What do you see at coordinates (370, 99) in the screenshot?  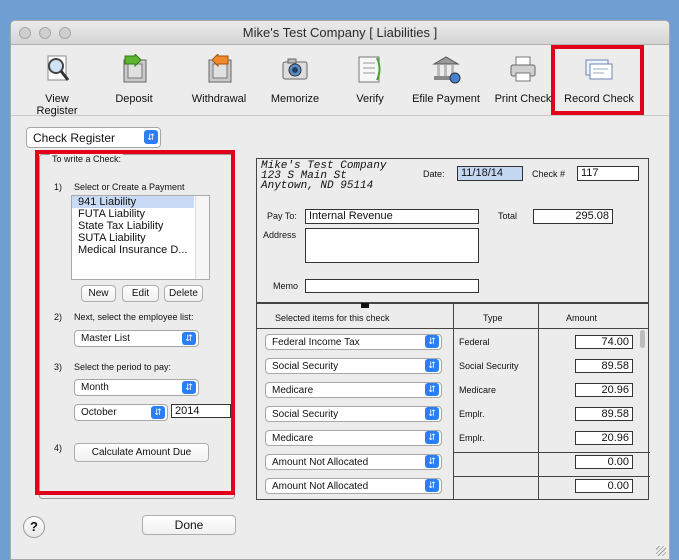 I see `verify-label: Verify` at bounding box center [370, 99].